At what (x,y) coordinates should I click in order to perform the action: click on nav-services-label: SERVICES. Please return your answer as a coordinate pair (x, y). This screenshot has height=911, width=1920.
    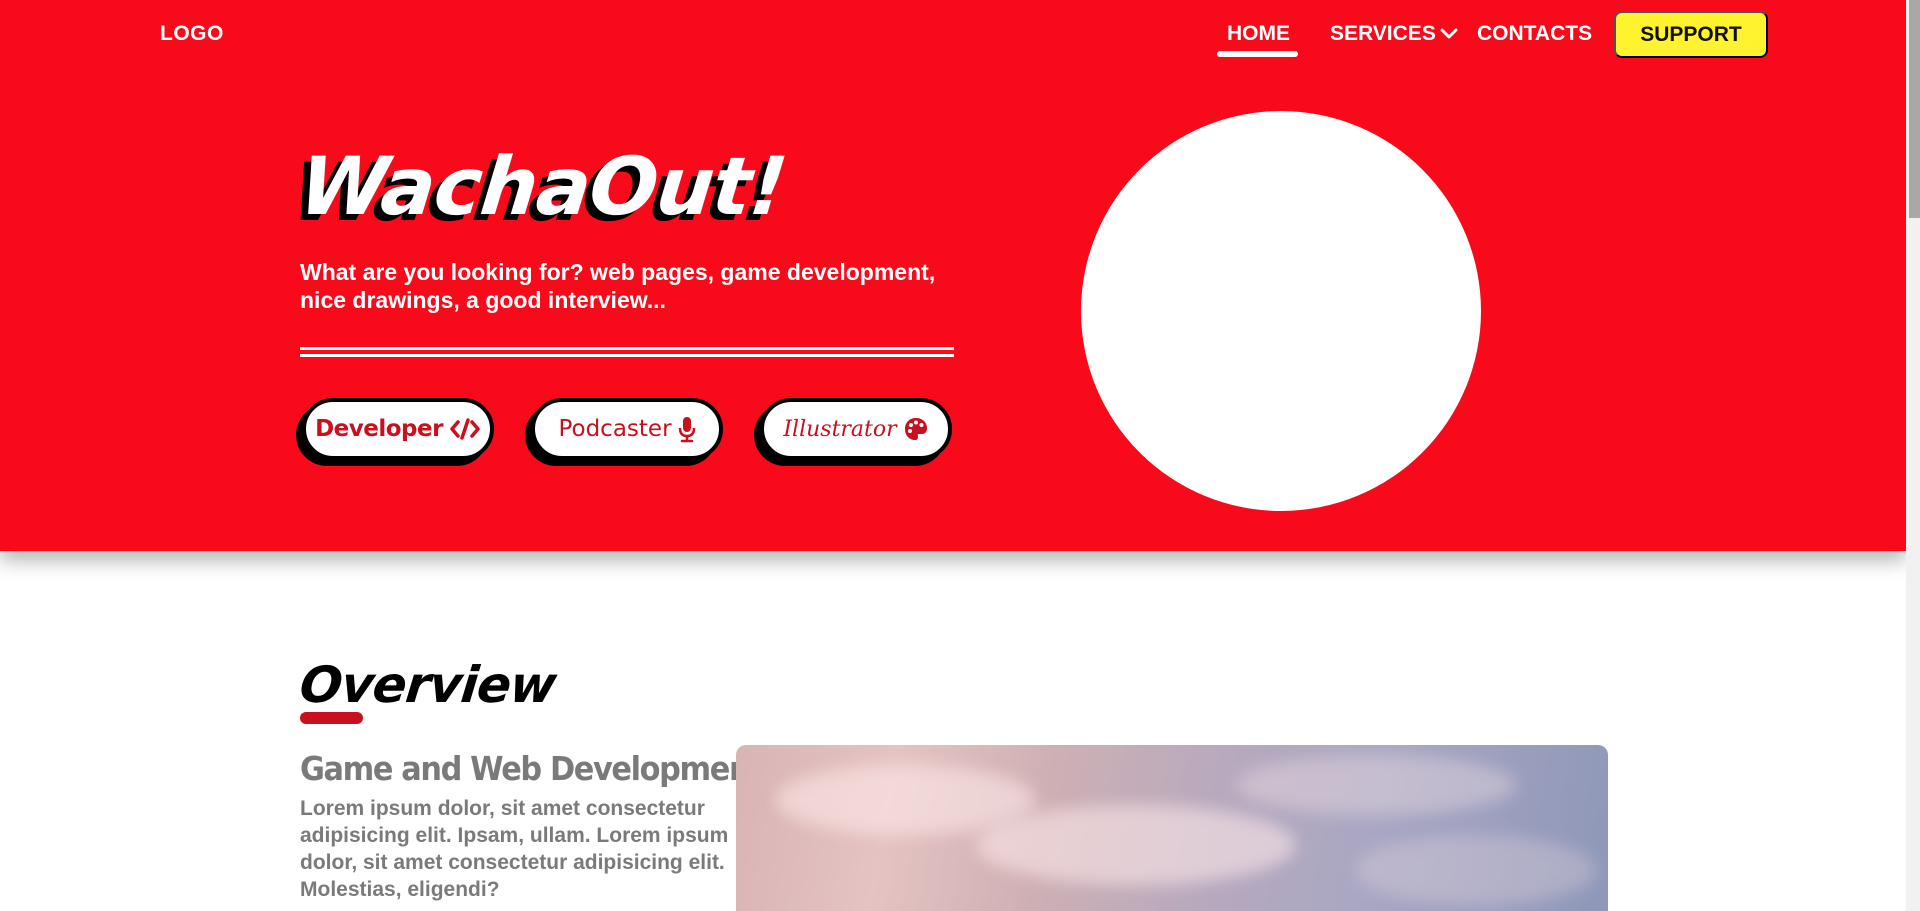
    Looking at the image, I should click on (1383, 33).